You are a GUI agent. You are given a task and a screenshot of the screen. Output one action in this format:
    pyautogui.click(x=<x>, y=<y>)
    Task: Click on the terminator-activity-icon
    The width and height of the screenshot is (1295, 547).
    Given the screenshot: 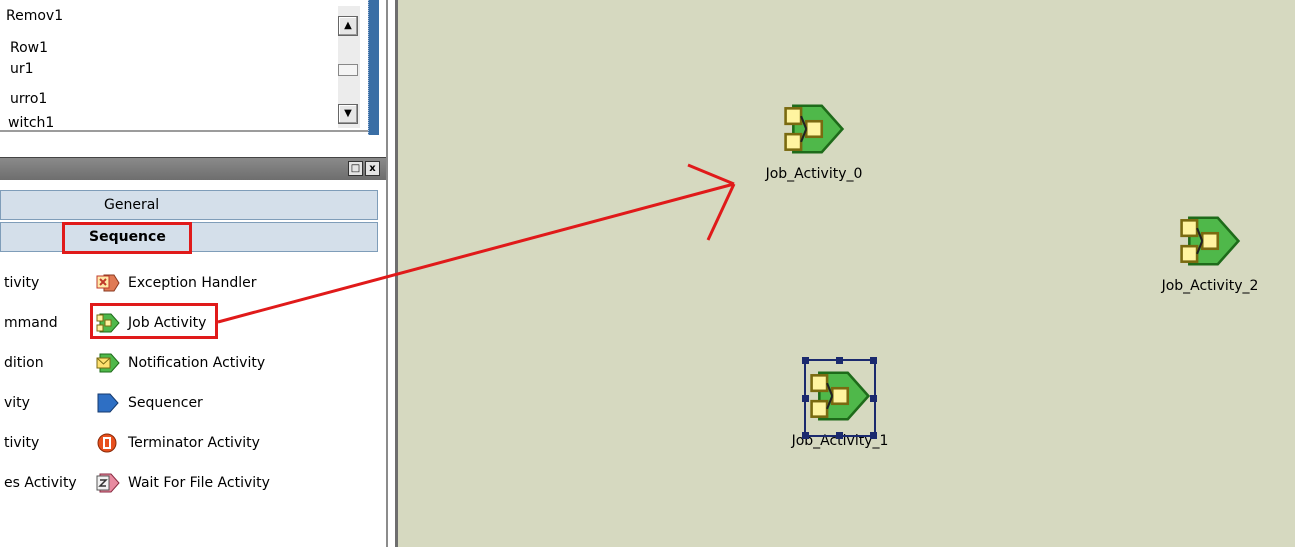 What is the action you would take?
    pyautogui.click(x=107, y=443)
    